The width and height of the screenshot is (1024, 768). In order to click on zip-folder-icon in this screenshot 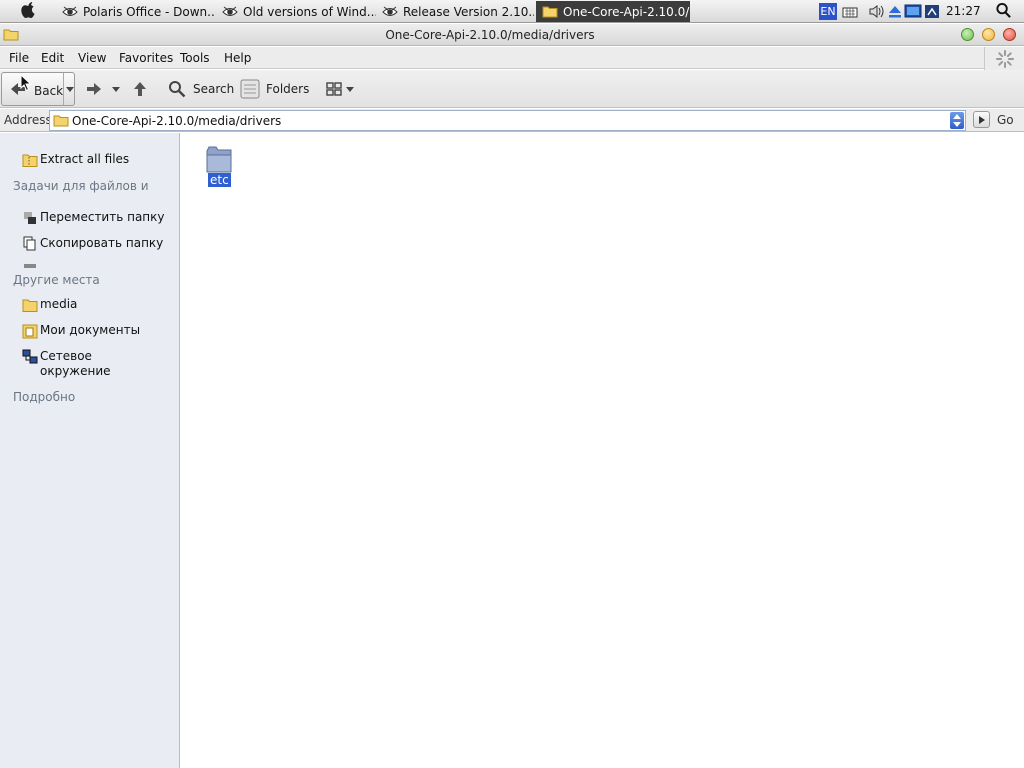, I will do `click(30, 160)`.